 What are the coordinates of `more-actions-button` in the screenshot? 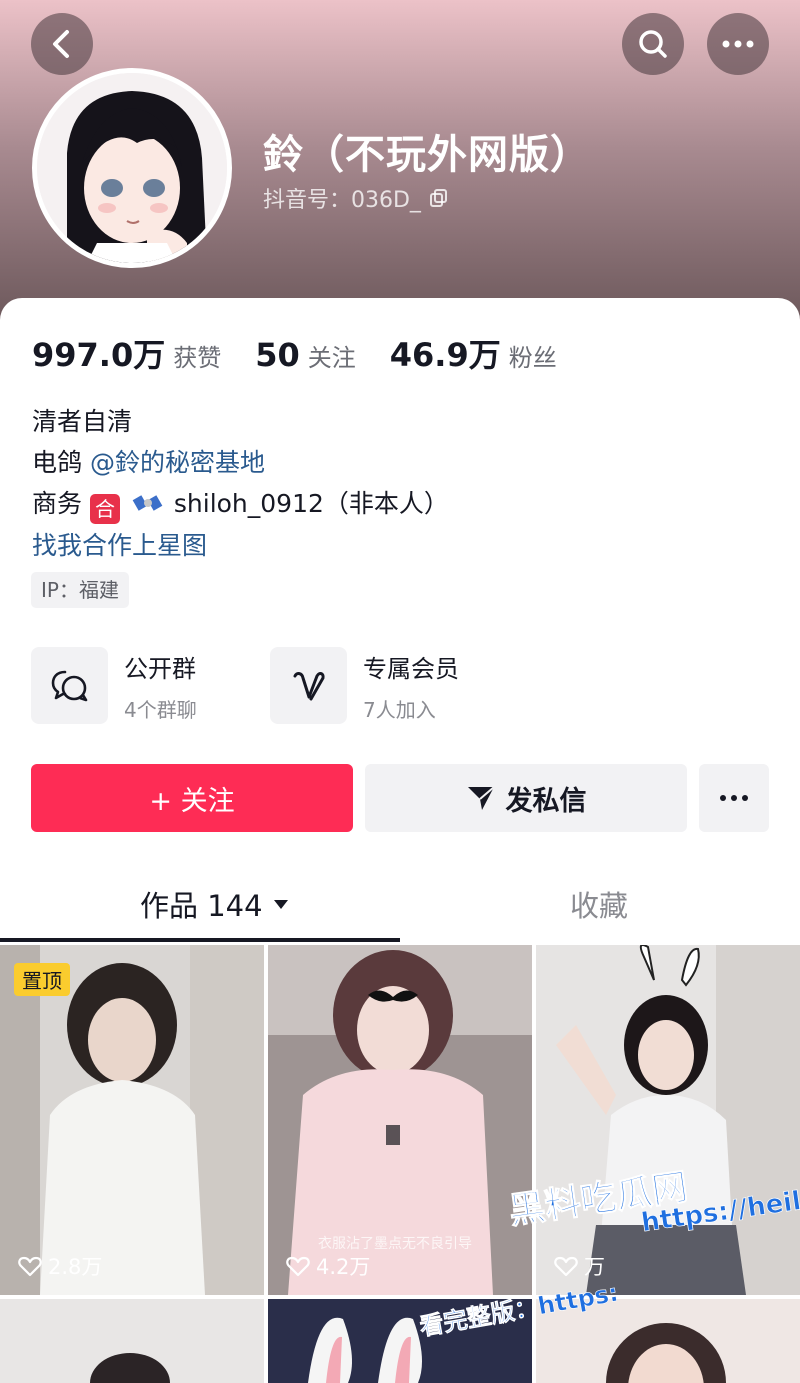 It's located at (734, 798).